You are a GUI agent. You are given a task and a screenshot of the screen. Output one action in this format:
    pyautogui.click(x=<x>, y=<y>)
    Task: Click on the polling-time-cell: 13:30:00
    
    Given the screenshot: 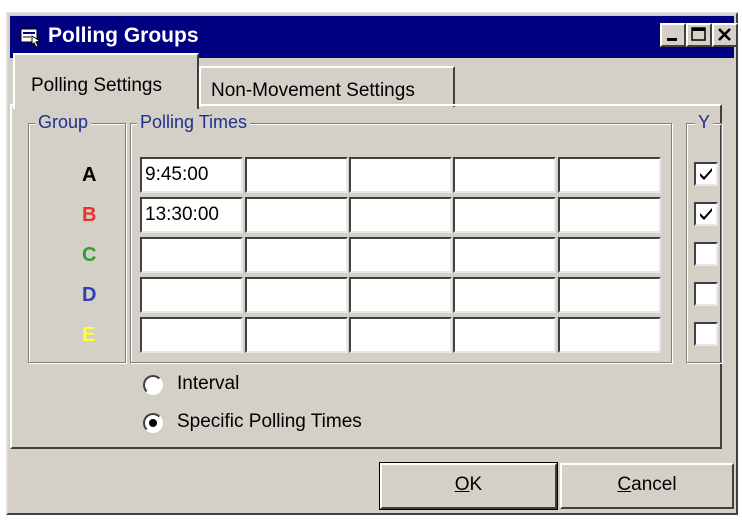 What is the action you would take?
    pyautogui.click(x=191, y=215)
    